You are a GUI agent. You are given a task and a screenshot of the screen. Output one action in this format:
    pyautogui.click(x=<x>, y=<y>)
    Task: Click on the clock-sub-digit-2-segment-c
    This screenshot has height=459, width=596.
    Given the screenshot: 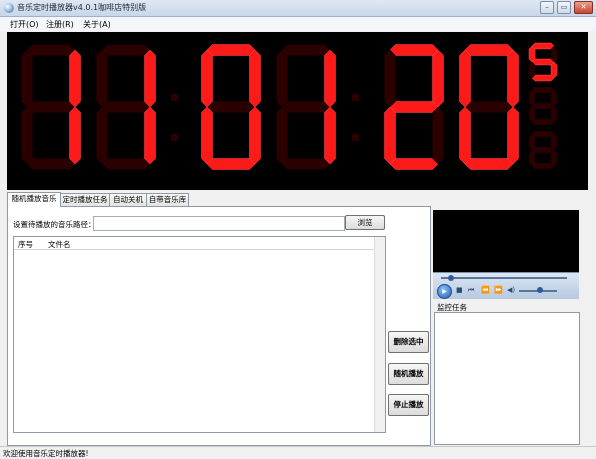 What is the action you would take?
    pyautogui.click(x=554, y=158)
    